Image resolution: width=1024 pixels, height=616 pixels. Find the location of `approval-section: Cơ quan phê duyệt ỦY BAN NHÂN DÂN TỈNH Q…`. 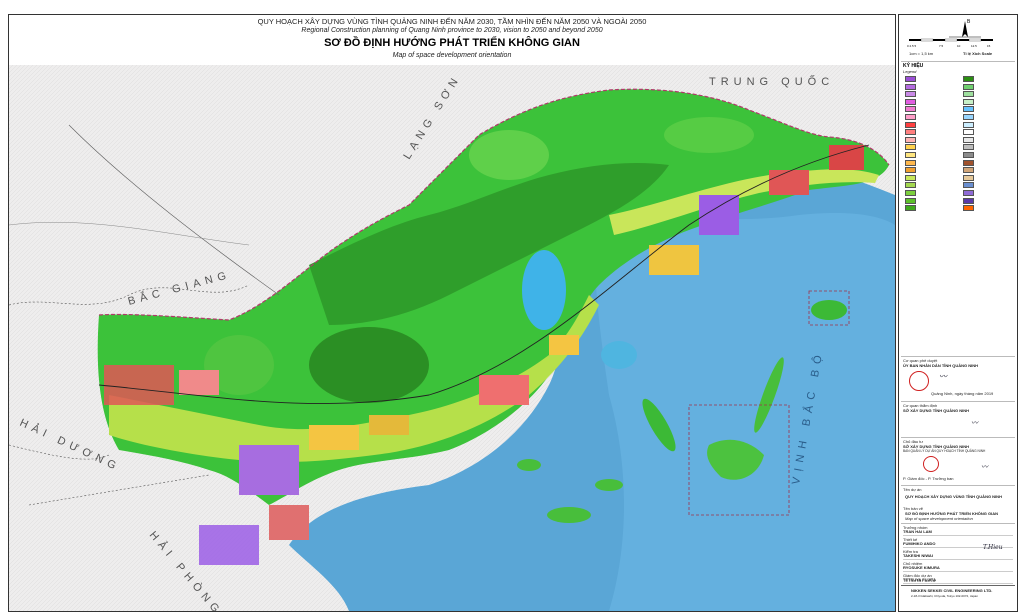

approval-section: Cơ quan phê duyệt ỦY BAN NHÂN DÂN TỈNH Q… is located at coordinates (958, 379).